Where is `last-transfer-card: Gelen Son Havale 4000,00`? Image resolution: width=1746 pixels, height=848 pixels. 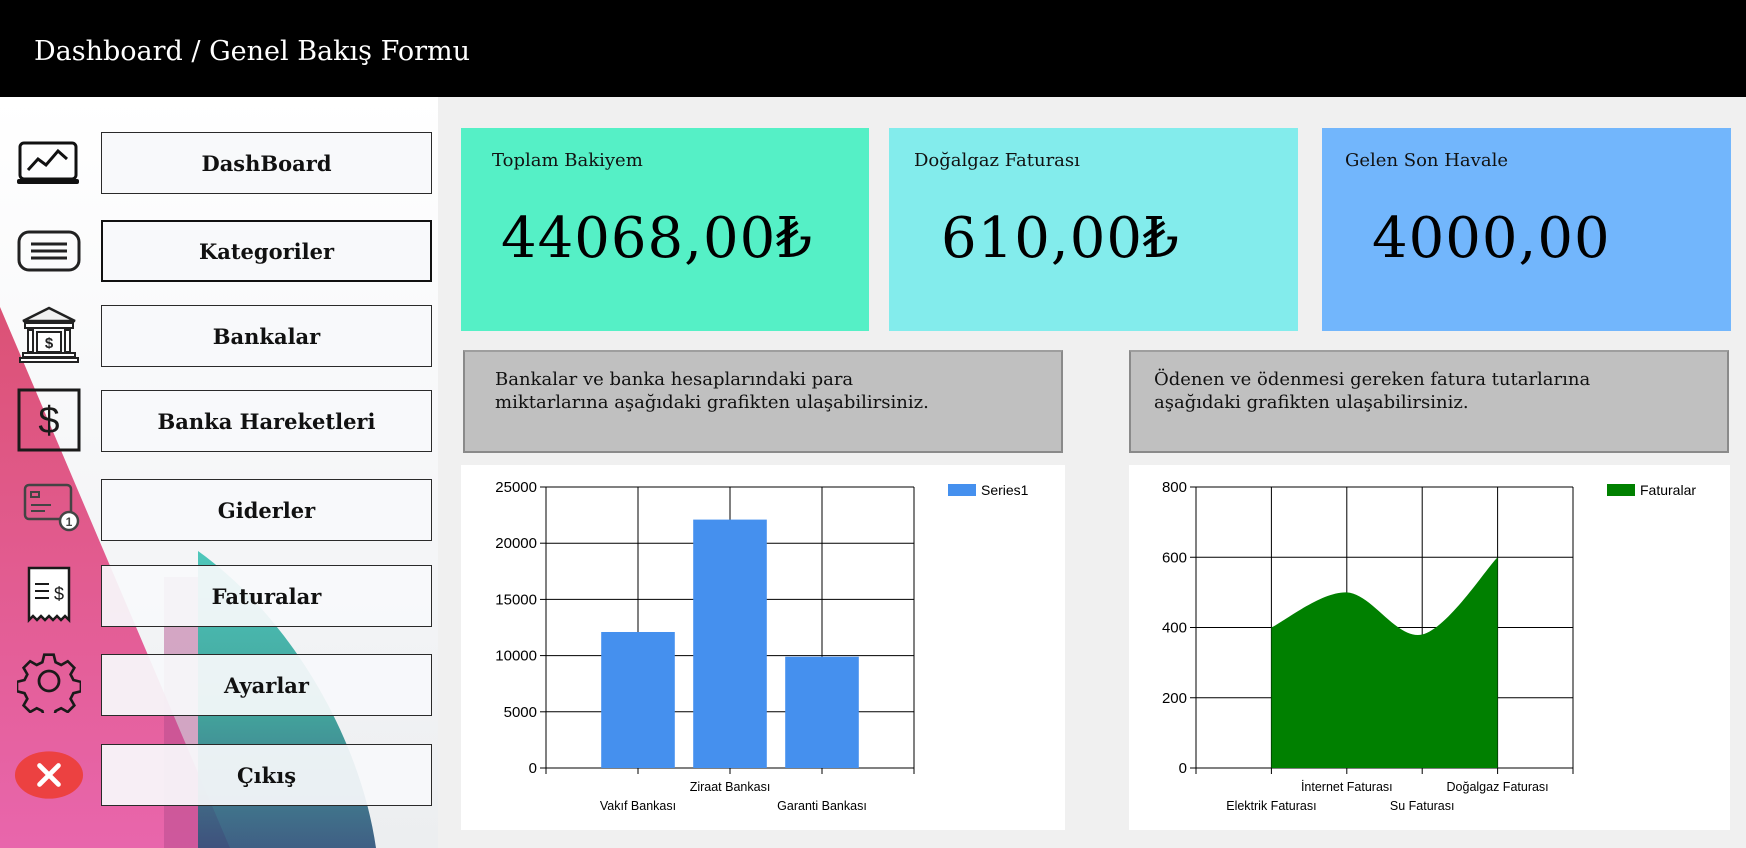
last-transfer-card: Gelen Son Havale 4000,00 is located at coordinates (1526, 229).